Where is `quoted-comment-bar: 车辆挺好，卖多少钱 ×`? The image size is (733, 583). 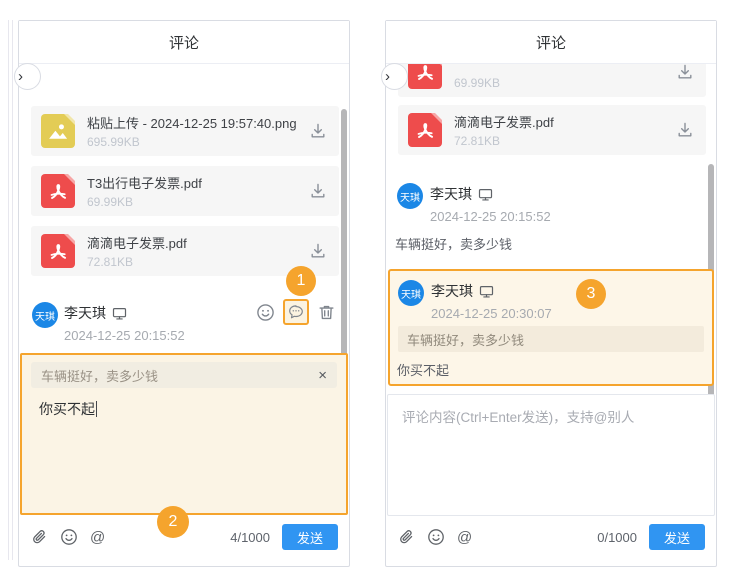 quoted-comment-bar: 车辆挺好，卖多少钱 × is located at coordinates (184, 375).